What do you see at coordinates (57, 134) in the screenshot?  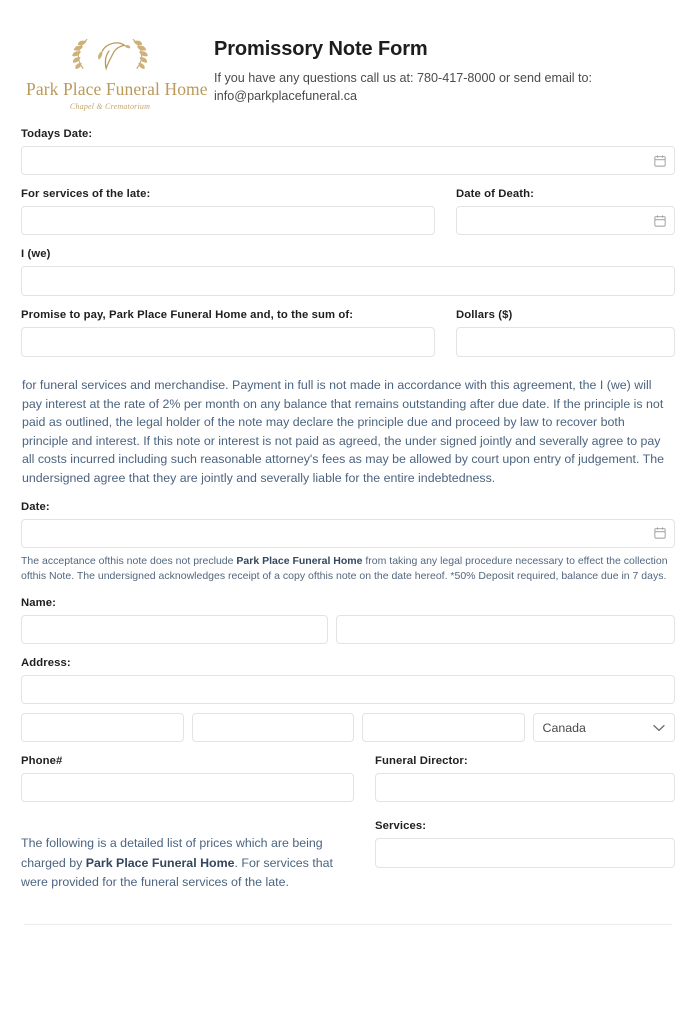 I see `todays-date-label: Todays Date:` at bounding box center [57, 134].